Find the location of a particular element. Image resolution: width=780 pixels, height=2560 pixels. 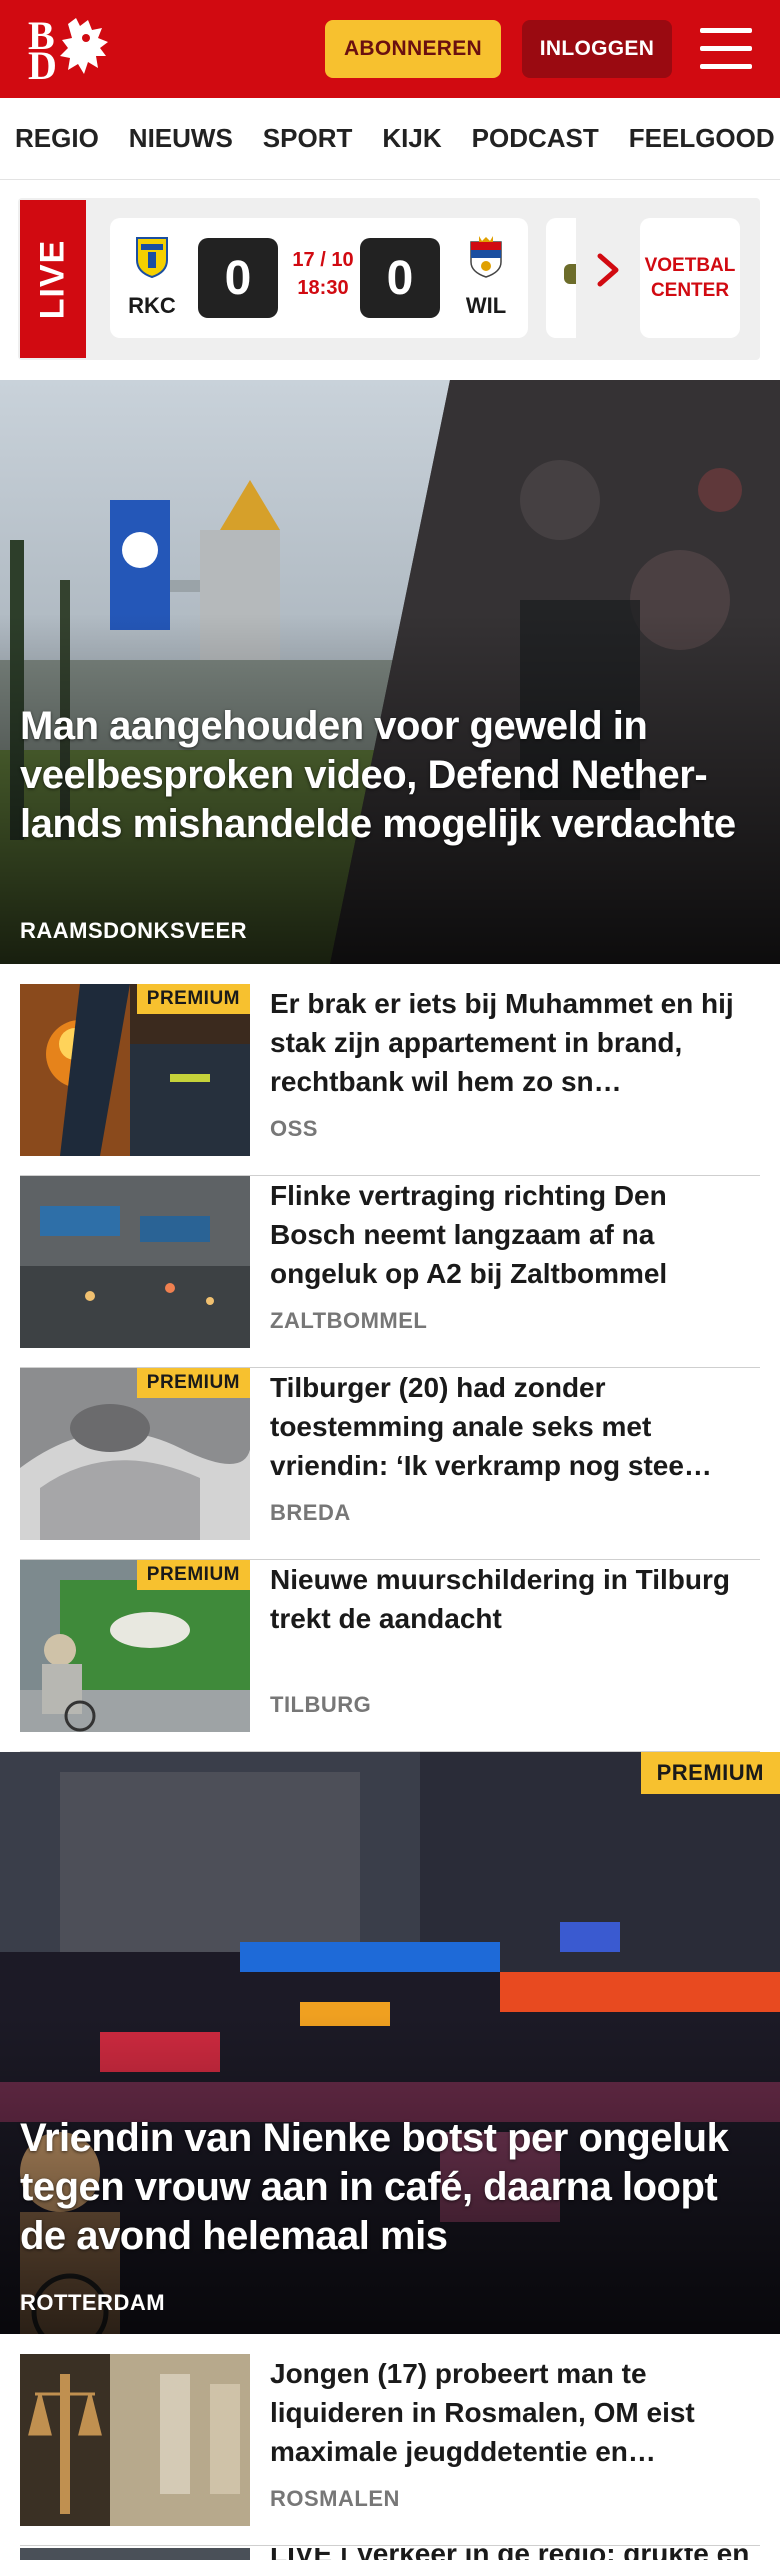

live-badge: LIVE is located at coordinates (53, 279).